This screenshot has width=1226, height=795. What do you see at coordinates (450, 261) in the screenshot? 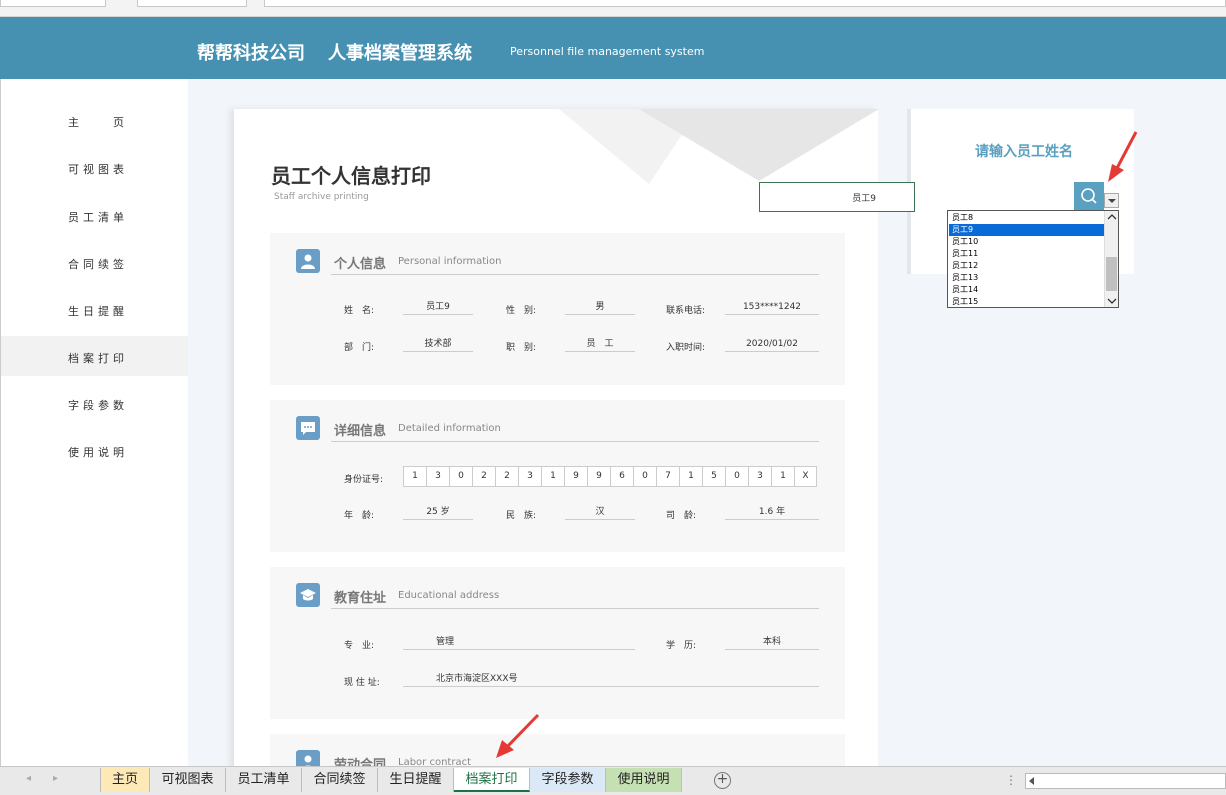
I see `section-title-en: Personal information` at bounding box center [450, 261].